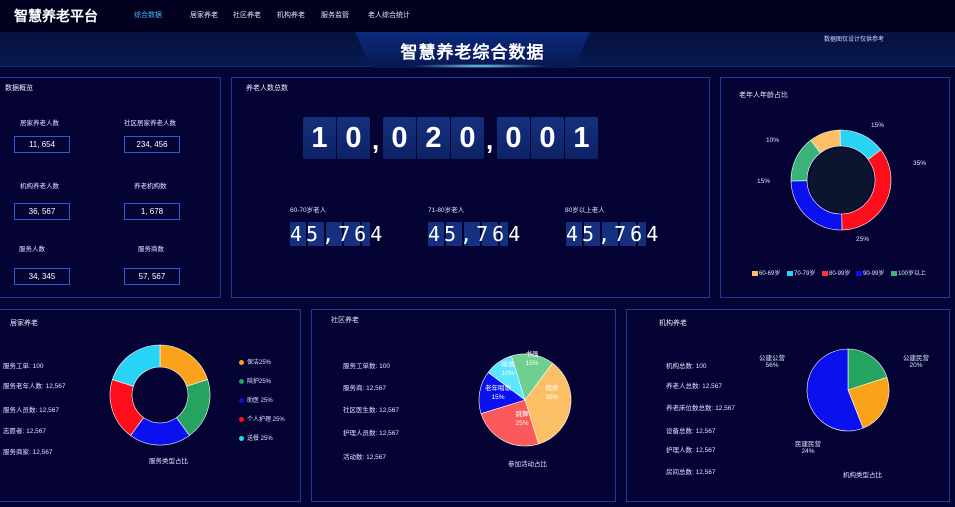  I want to click on activity-slice-label: 瑜伽, so click(508, 363).